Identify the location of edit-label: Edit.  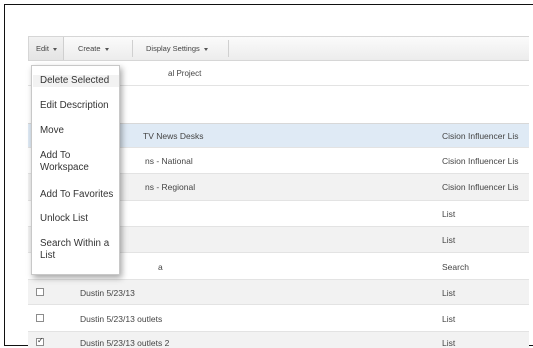
(42, 48).